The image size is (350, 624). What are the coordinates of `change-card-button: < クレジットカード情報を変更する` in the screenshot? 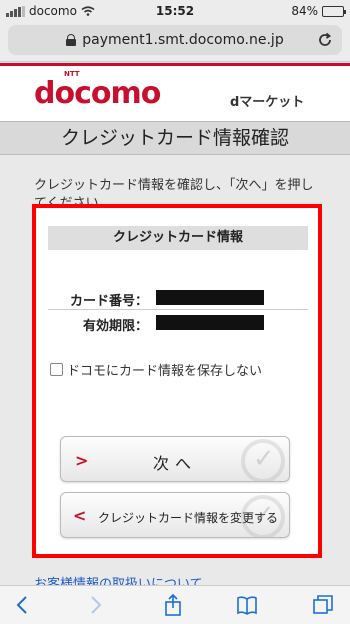 It's located at (175, 515).